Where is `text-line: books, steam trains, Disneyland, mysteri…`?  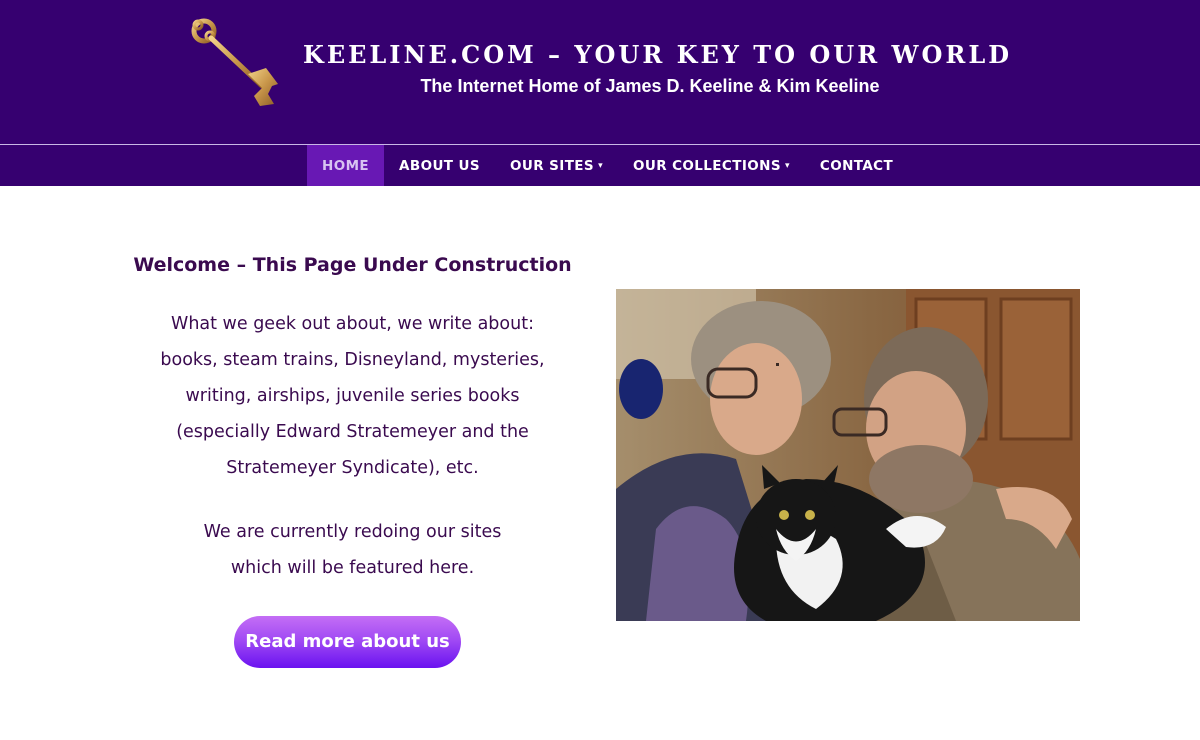
text-line: books, steam trains, Disneyland, mysteri… is located at coordinates (352, 360).